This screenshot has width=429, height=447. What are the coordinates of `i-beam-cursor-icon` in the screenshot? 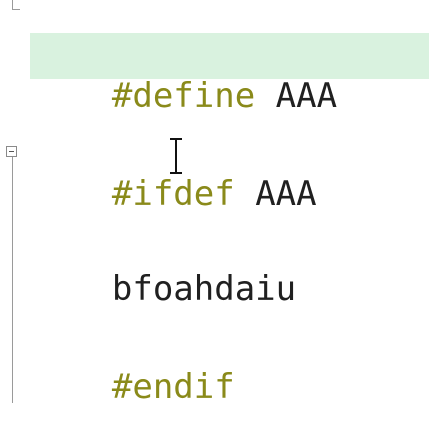 It's located at (176, 157).